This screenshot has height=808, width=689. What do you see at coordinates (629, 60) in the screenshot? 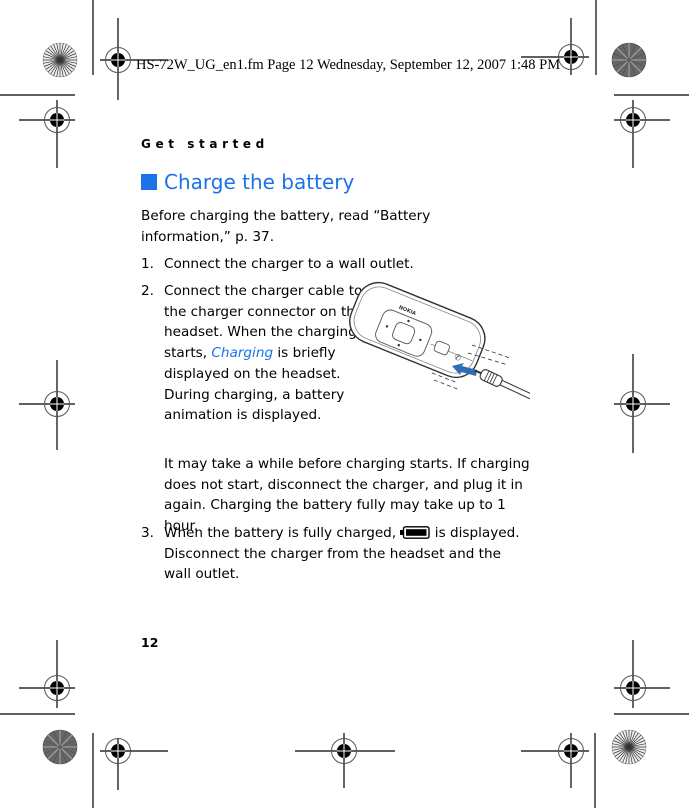
I see `registration-starburst-top-right` at bounding box center [629, 60].